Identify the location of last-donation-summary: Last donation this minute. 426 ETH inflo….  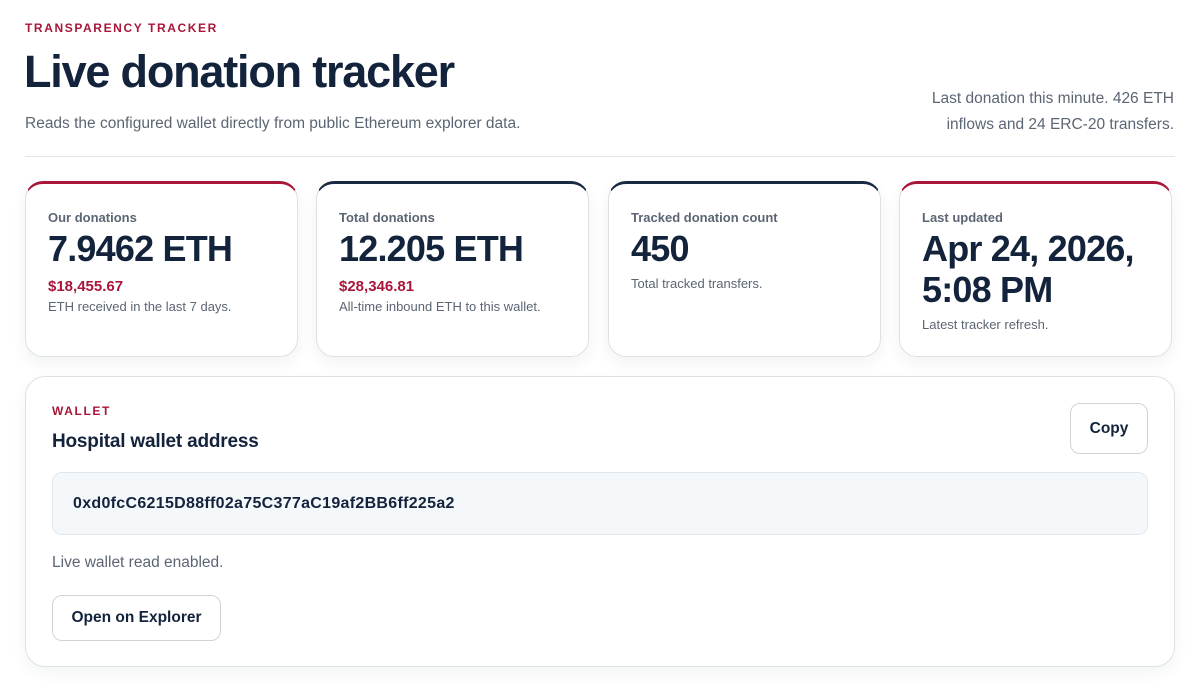
(1024, 112).